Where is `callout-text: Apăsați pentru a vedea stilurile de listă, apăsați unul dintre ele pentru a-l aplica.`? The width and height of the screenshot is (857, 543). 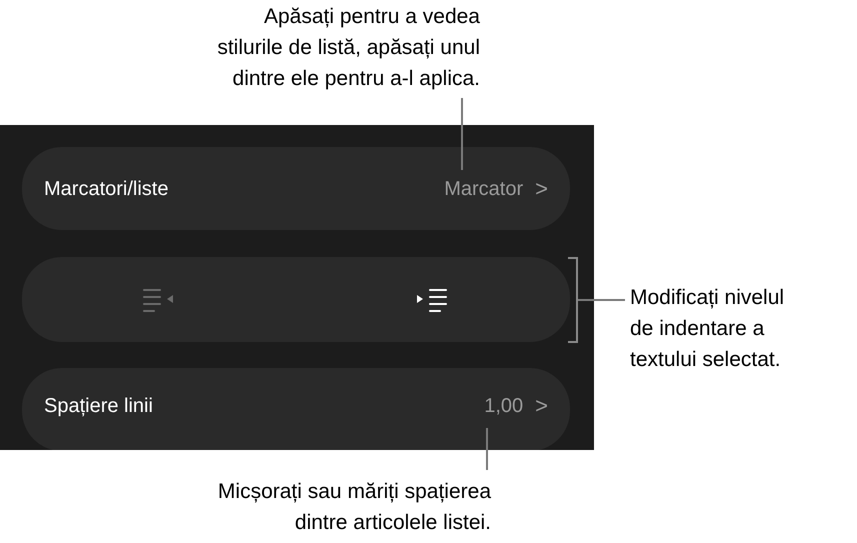 callout-text: Apăsați pentru a vedea stilurile de listă, apăsați unul dintre ele pentru a-l aplica. is located at coordinates (348, 48).